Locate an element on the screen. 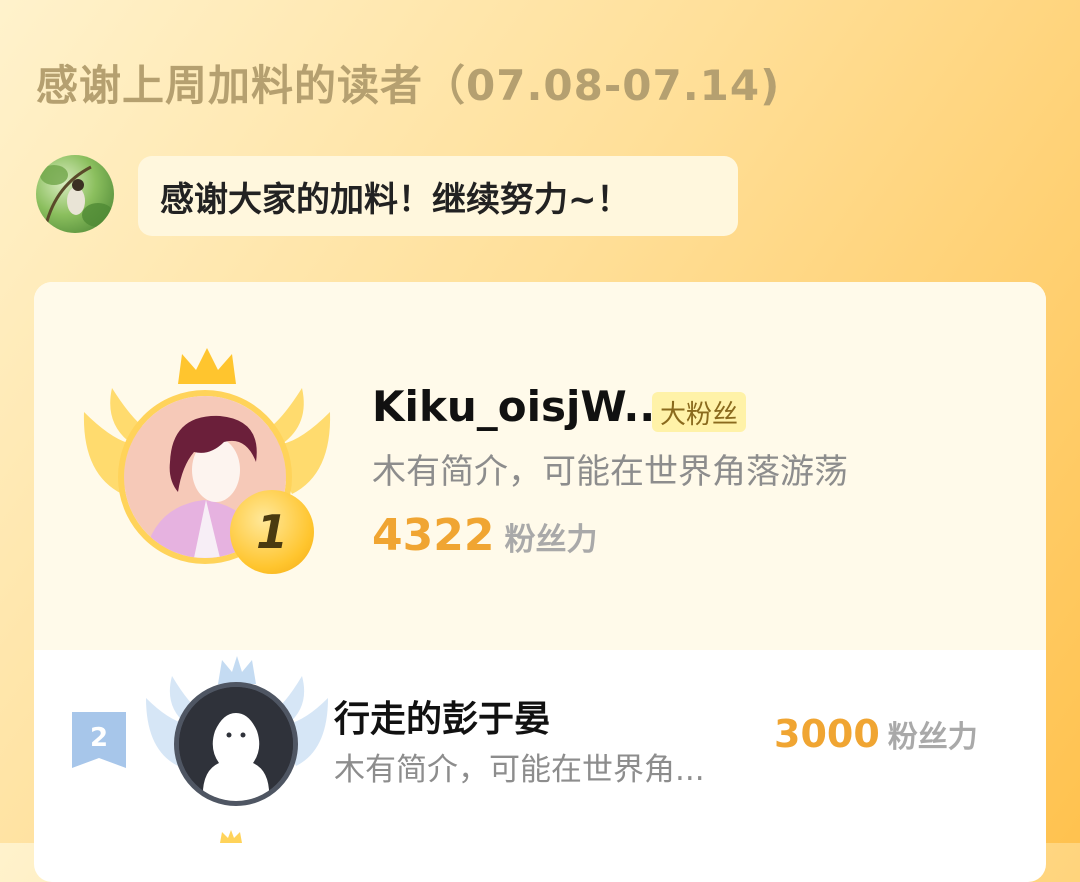 The height and width of the screenshot is (882, 1080). fan-level-badge: 大粉丝 is located at coordinates (699, 412).